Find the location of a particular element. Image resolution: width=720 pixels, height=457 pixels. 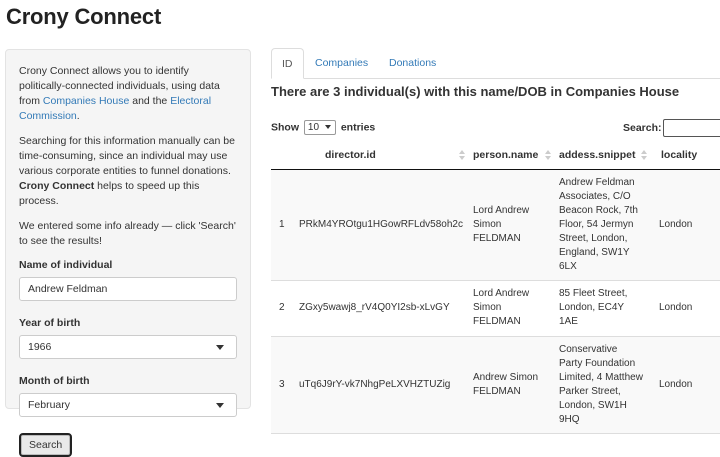

column-header-label: addess.snippet is located at coordinates (597, 154).